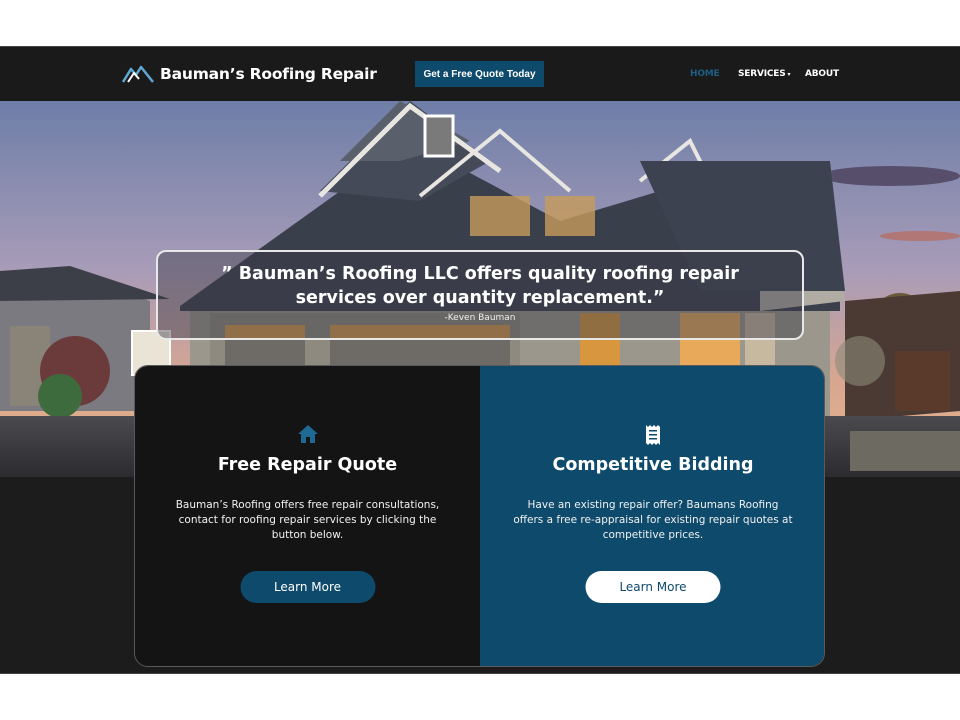  I want to click on nav-about-link: ABOUT, so click(822, 74).